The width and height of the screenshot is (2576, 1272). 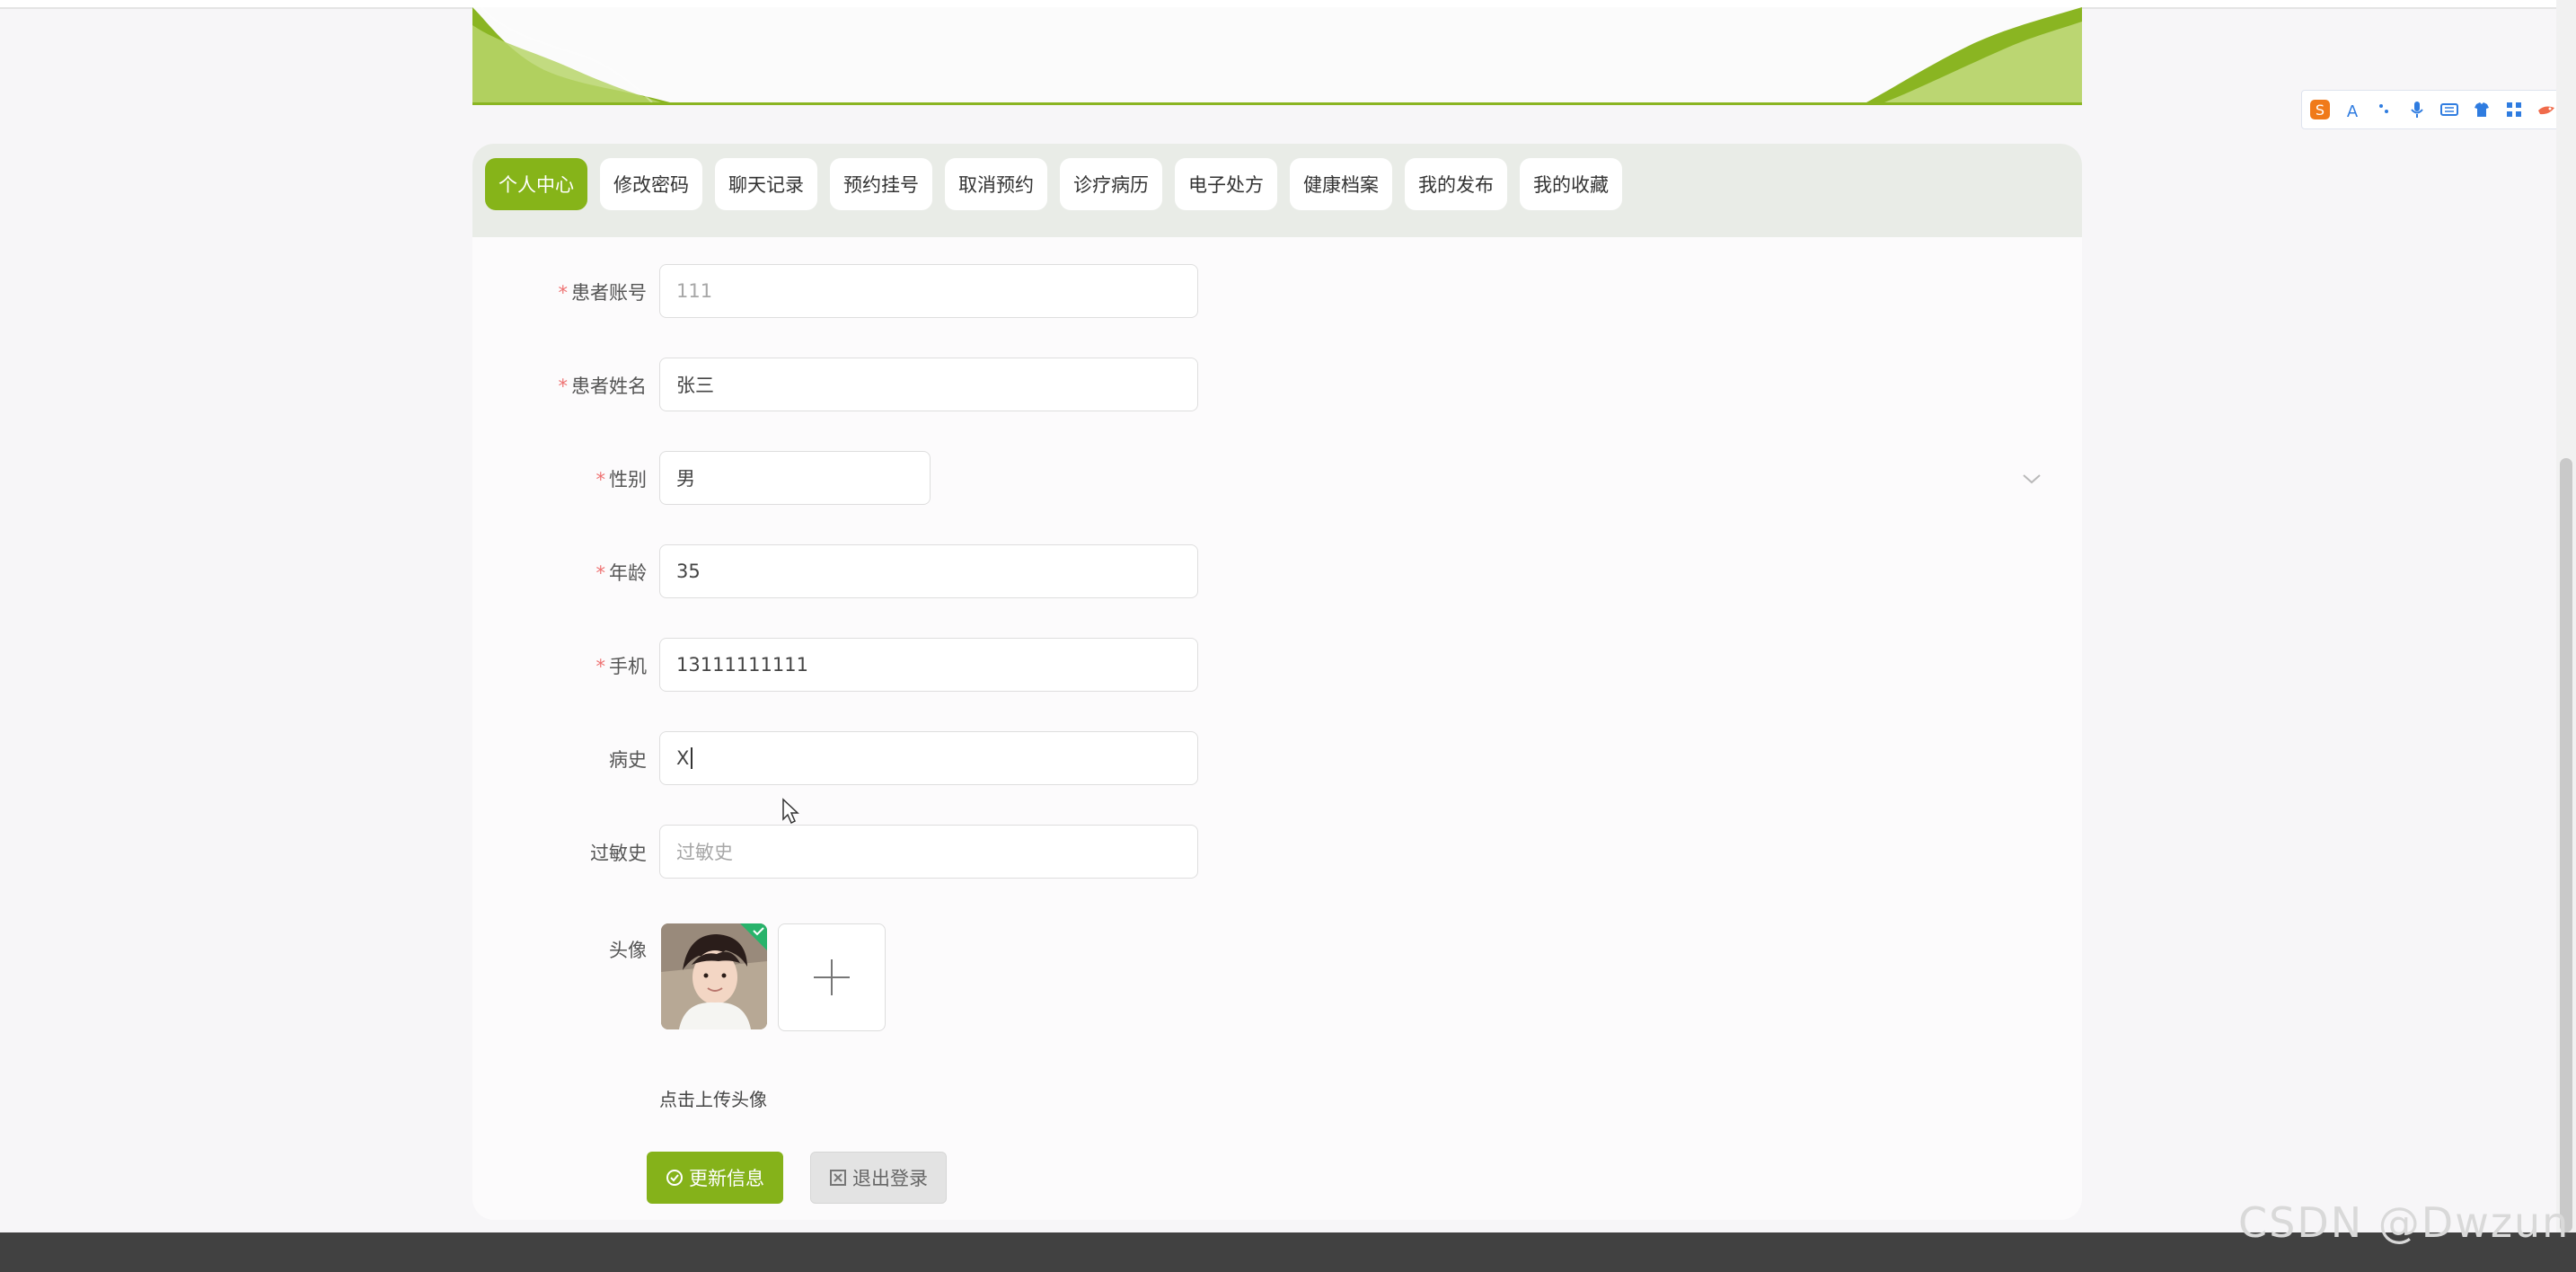 I want to click on tab-my-posts: 我的发布, so click(x=1456, y=184).